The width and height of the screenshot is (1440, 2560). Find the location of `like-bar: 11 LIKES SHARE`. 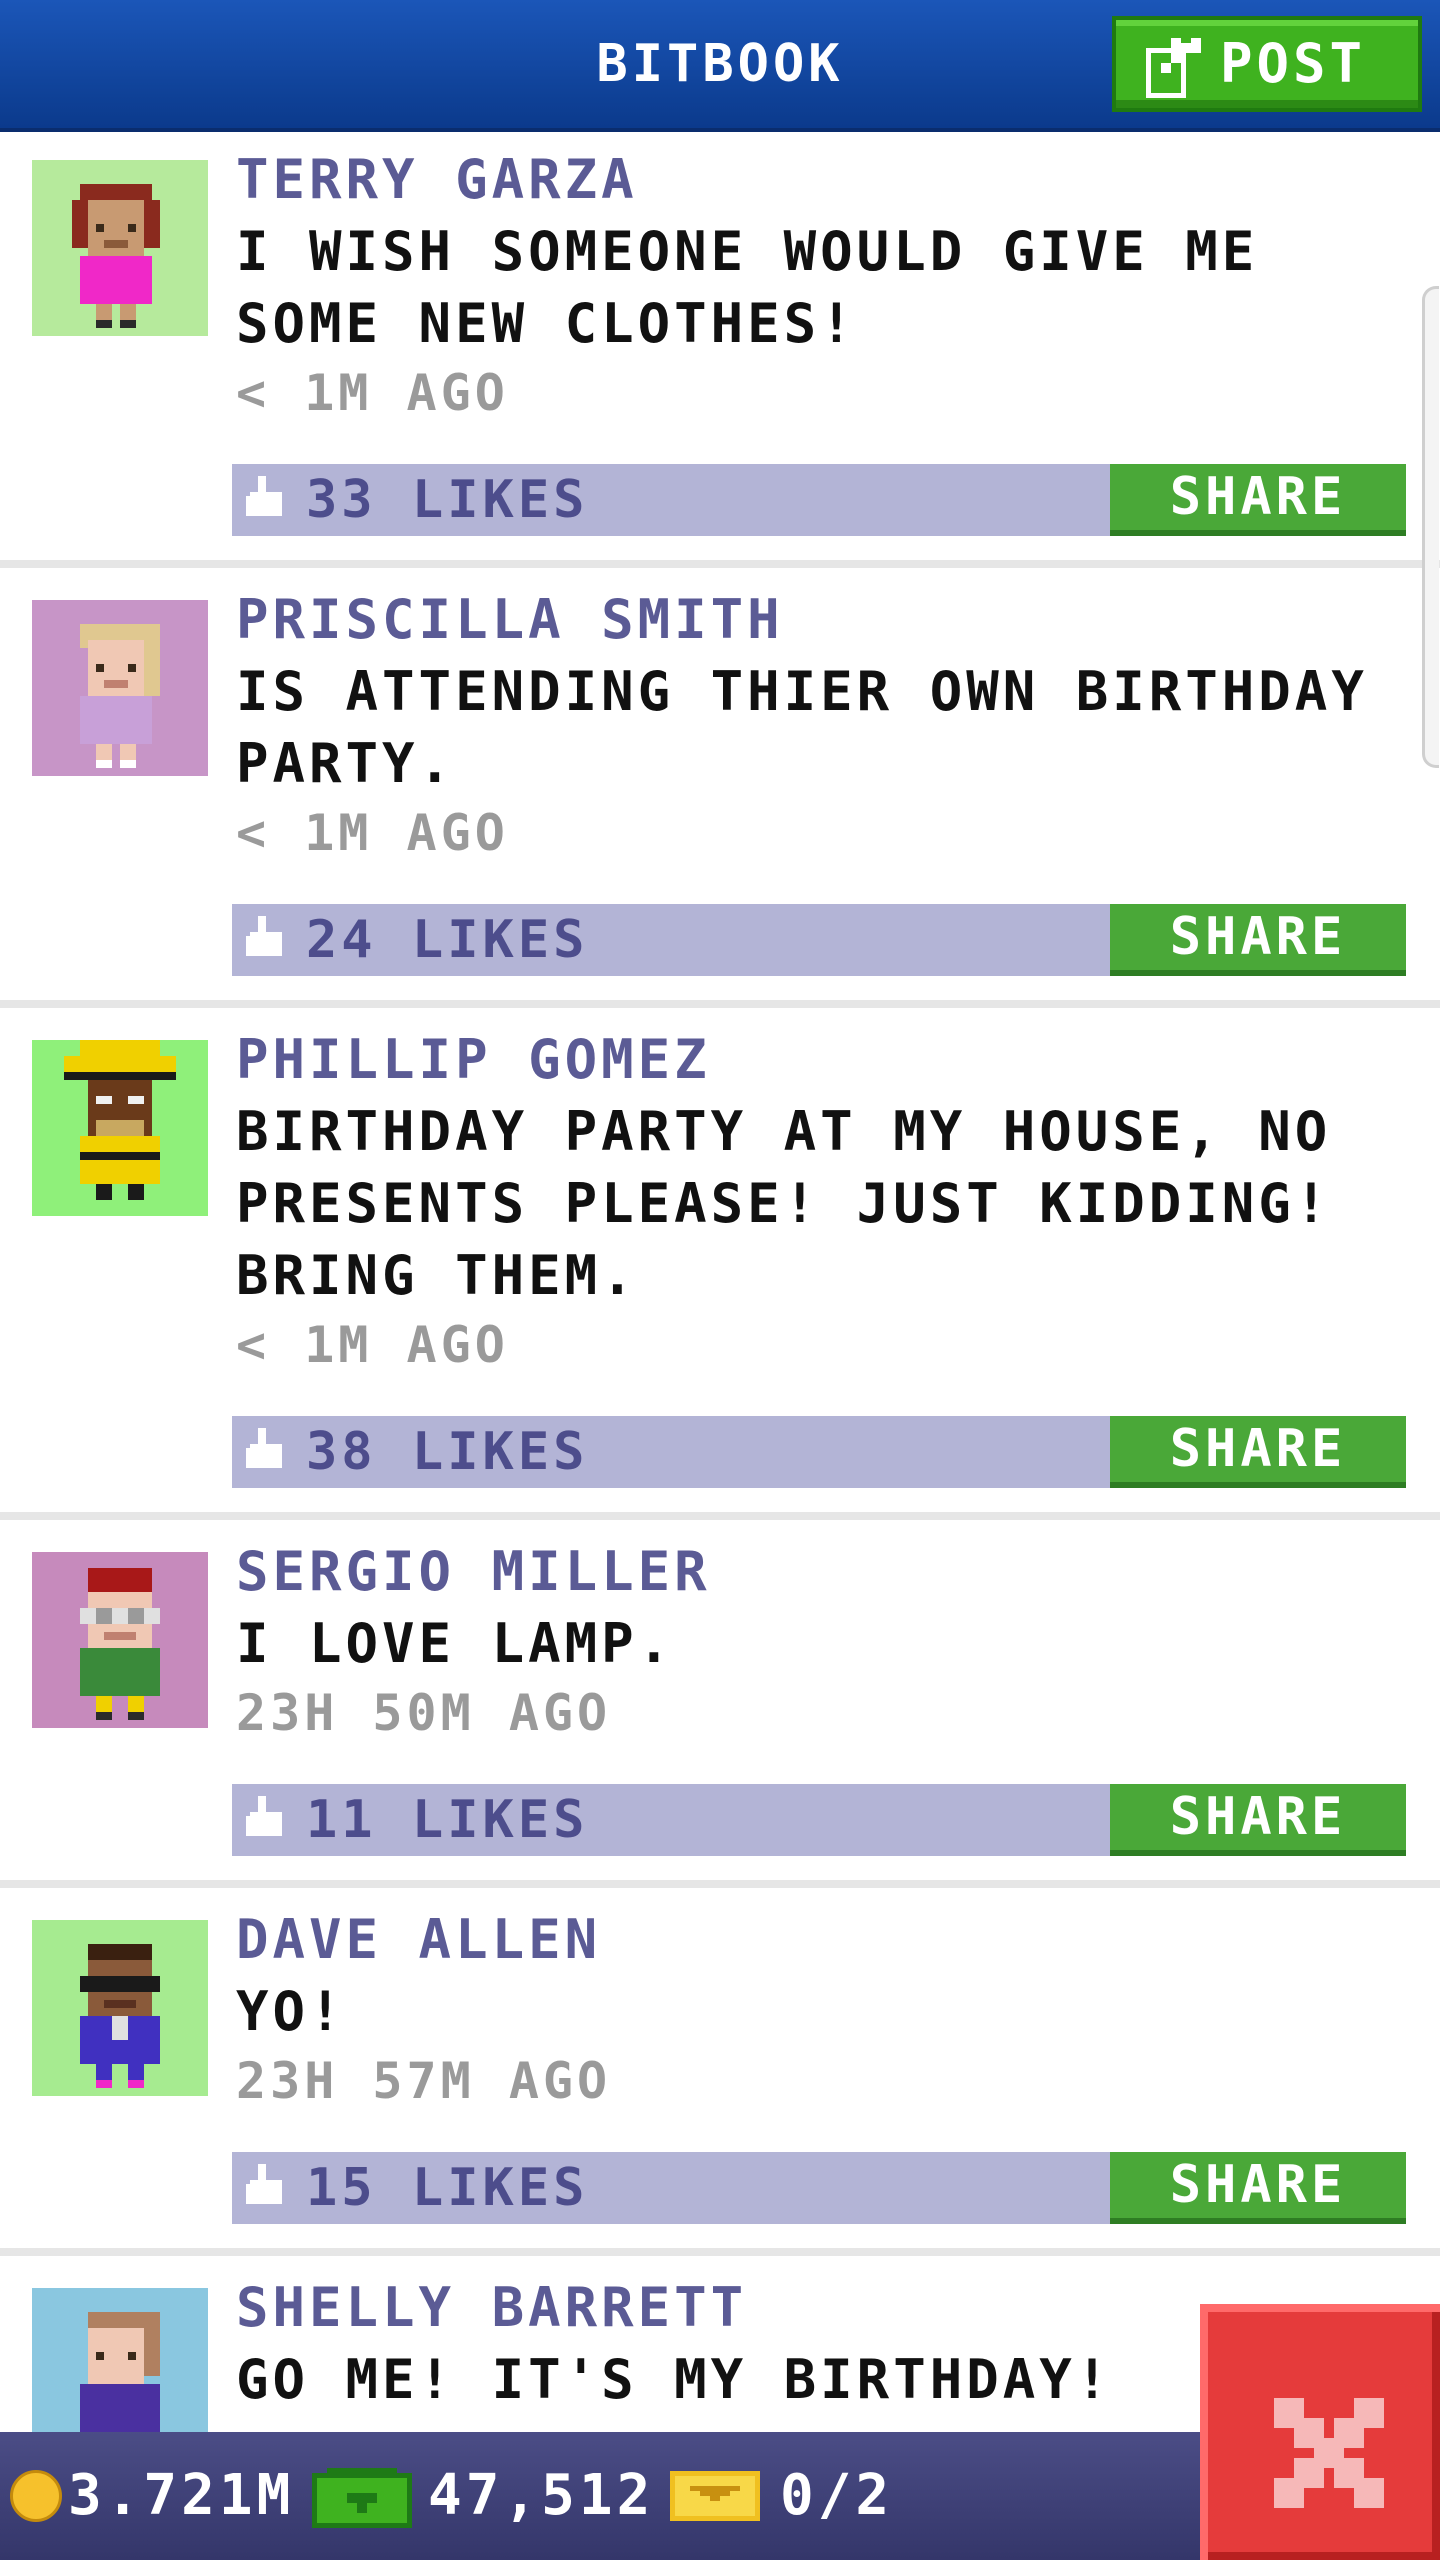

like-bar: 11 LIKES SHARE is located at coordinates (819, 1820).